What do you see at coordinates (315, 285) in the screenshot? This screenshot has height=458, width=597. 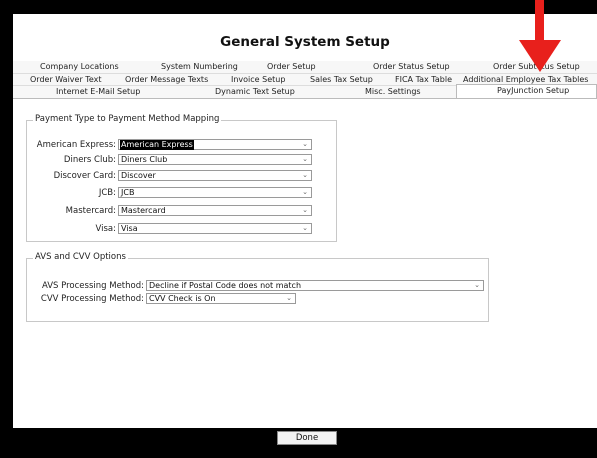 I see `avs-select: Decline if Postal Code does not match ⌄` at bounding box center [315, 285].